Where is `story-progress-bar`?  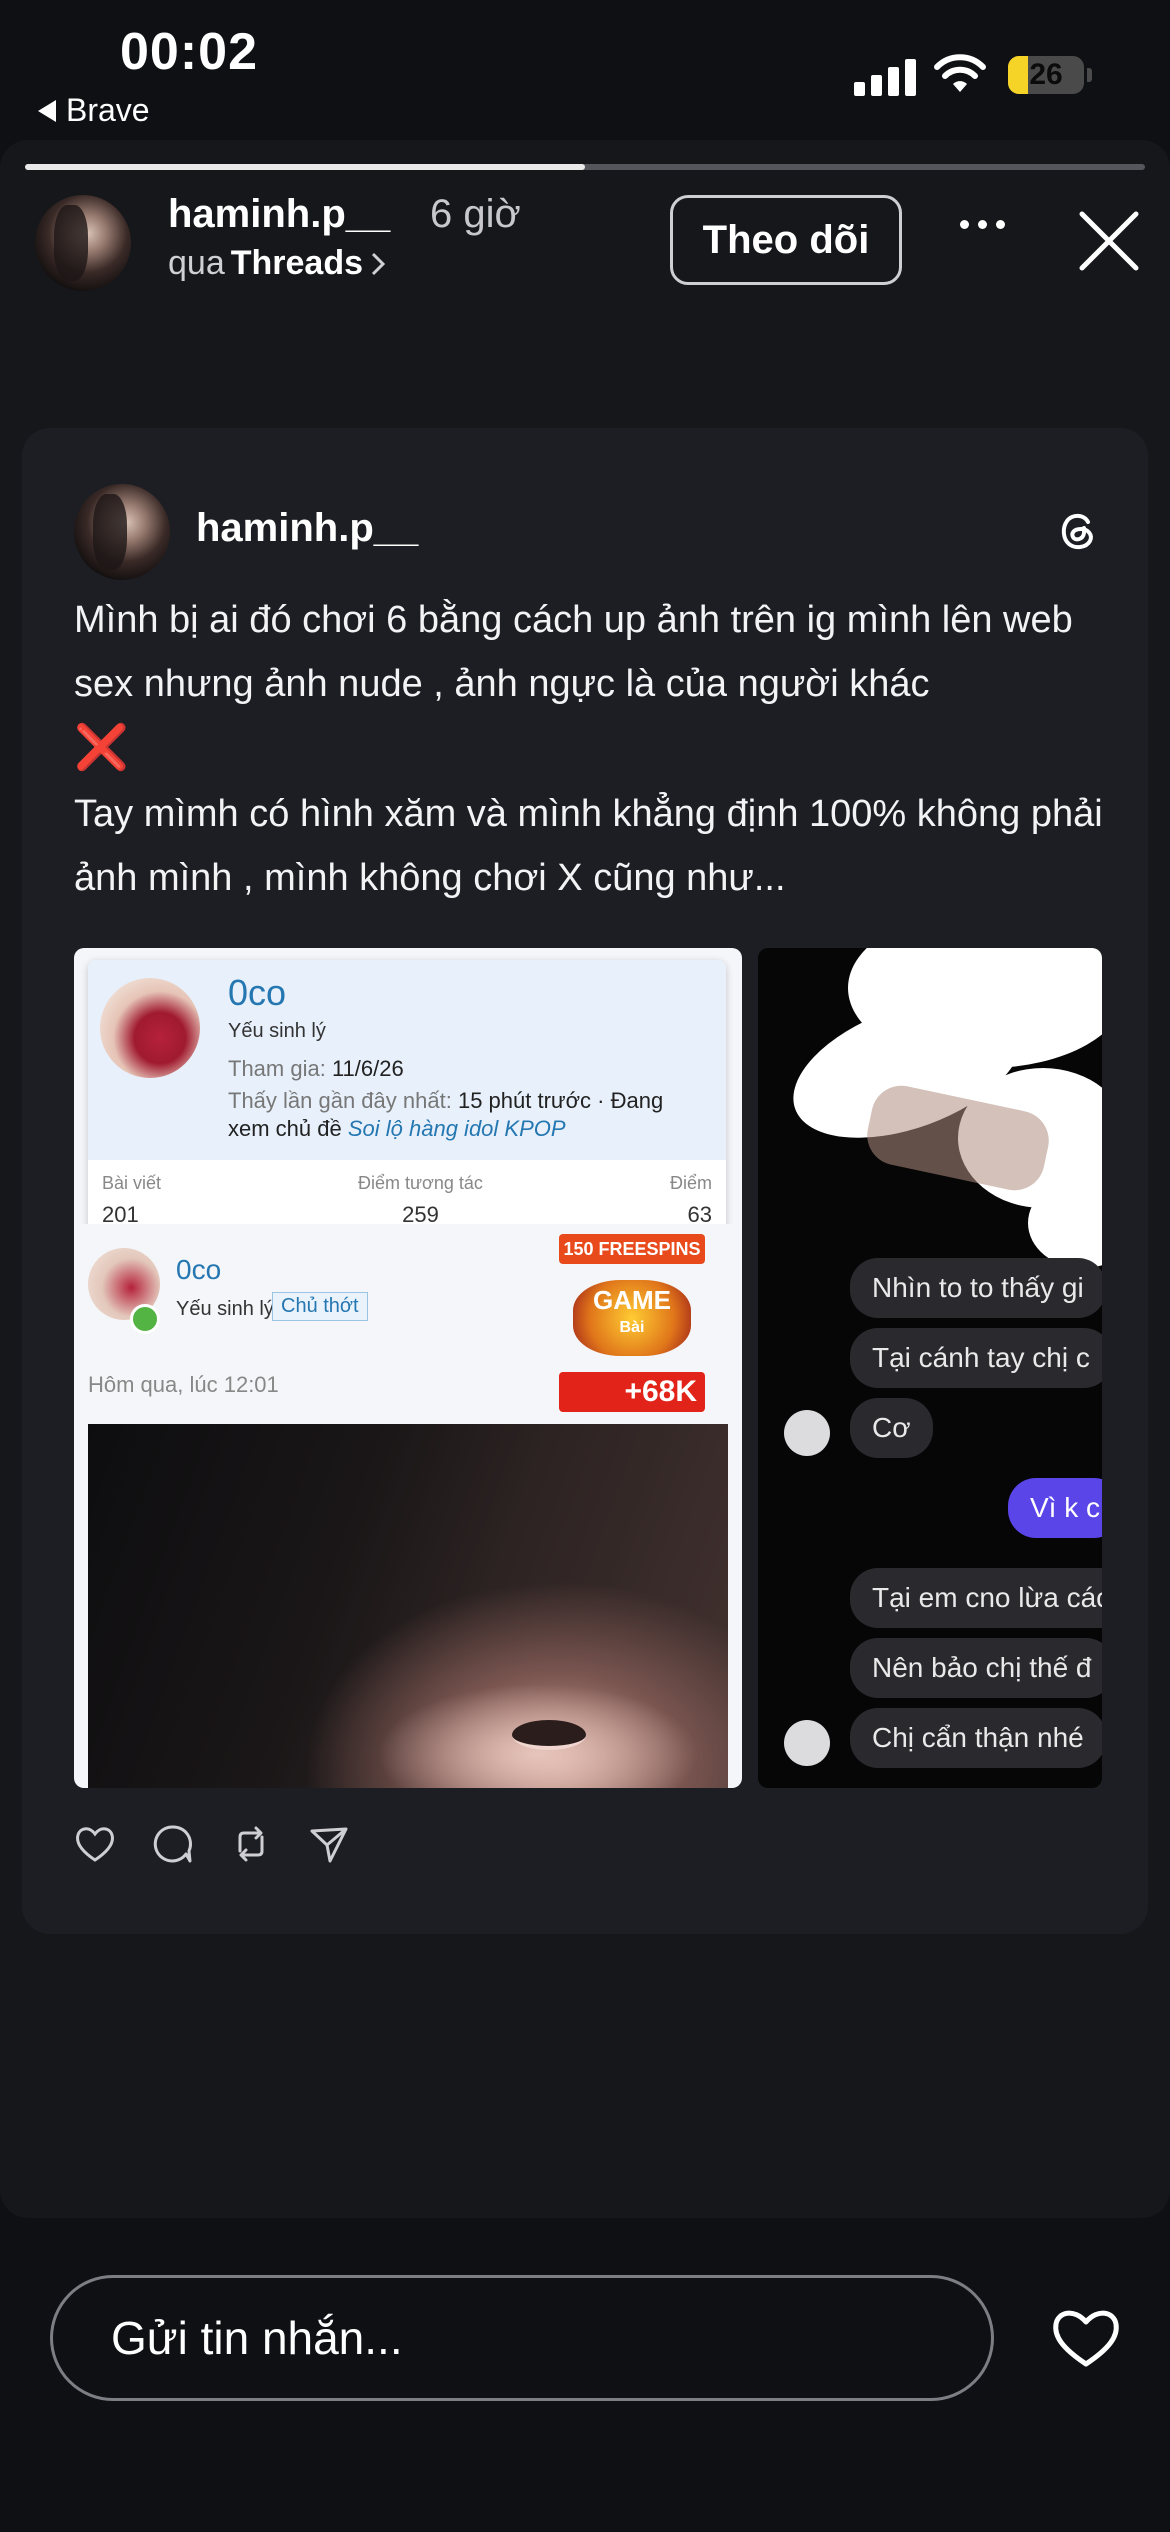
story-progress-bar is located at coordinates (585, 167).